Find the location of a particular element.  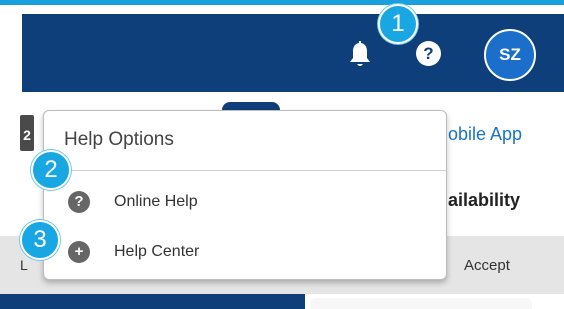

step-callout-1: 1 is located at coordinates (398, 24).